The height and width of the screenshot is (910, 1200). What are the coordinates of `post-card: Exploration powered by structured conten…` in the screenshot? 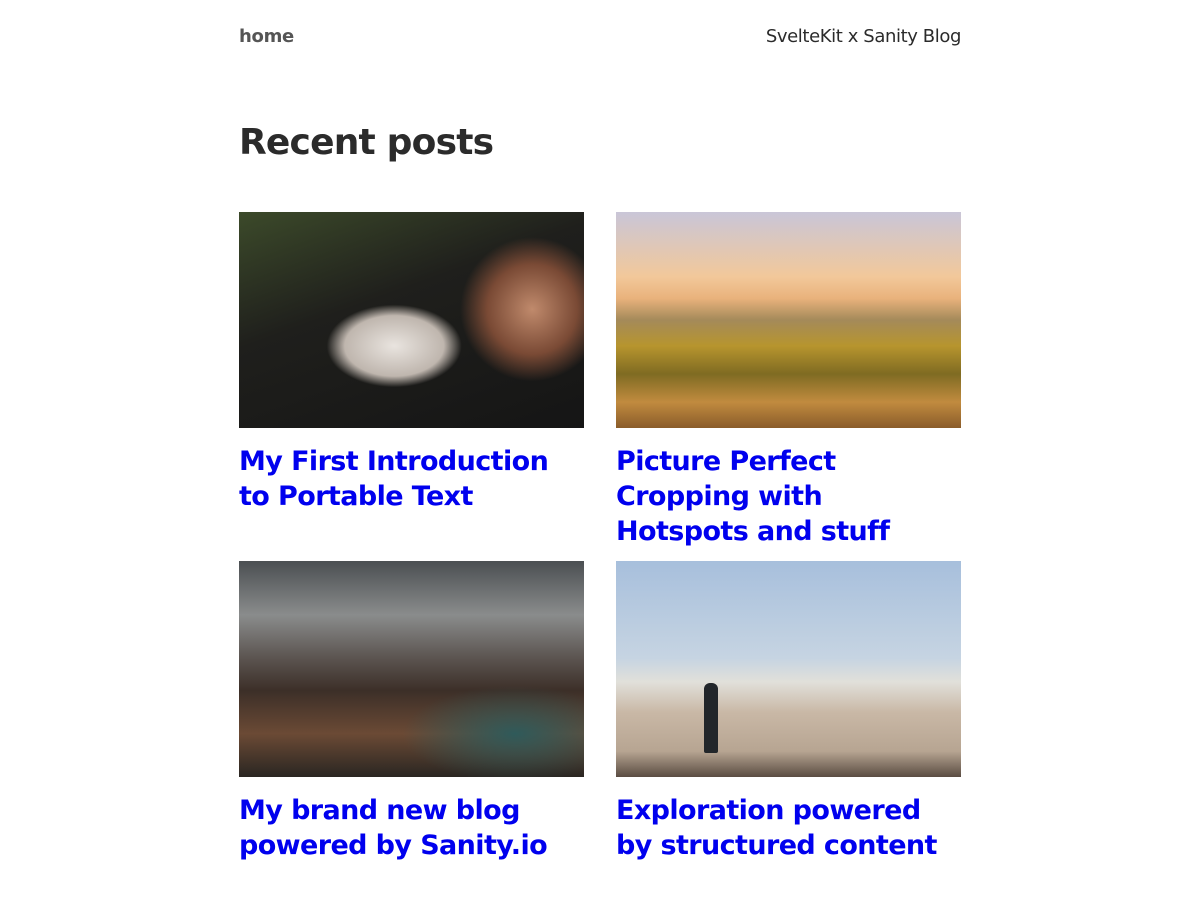 It's located at (788, 735).